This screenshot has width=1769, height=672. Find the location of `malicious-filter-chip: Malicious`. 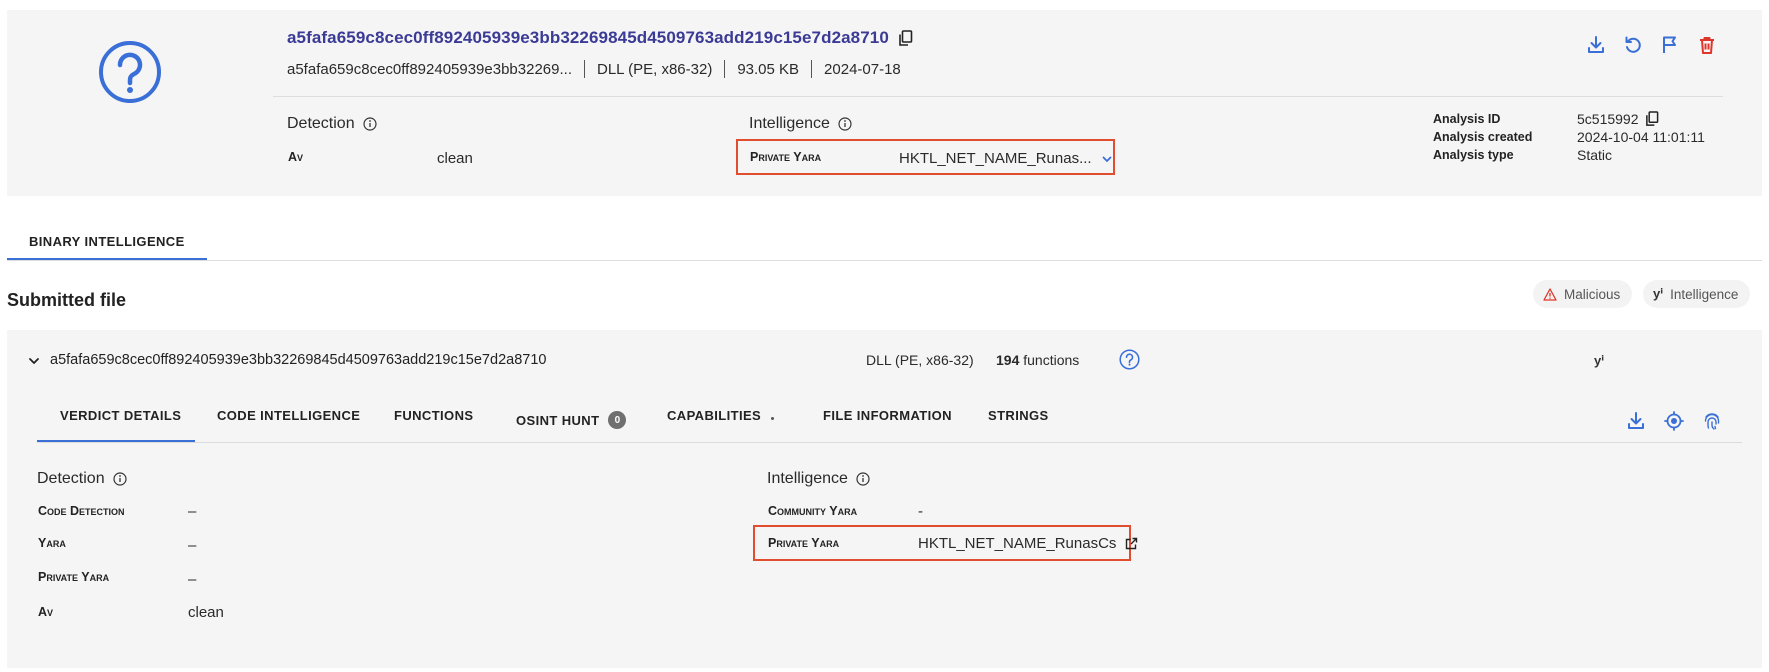

malicious-filter-chip: Malicious is located at coordinates (1583, 294).